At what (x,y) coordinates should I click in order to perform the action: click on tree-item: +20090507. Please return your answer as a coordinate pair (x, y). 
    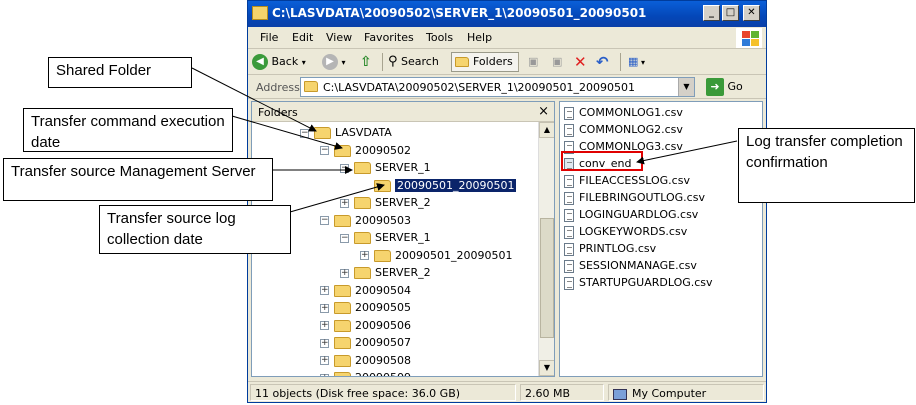
    Looking at the image, I should click on (365, 343).